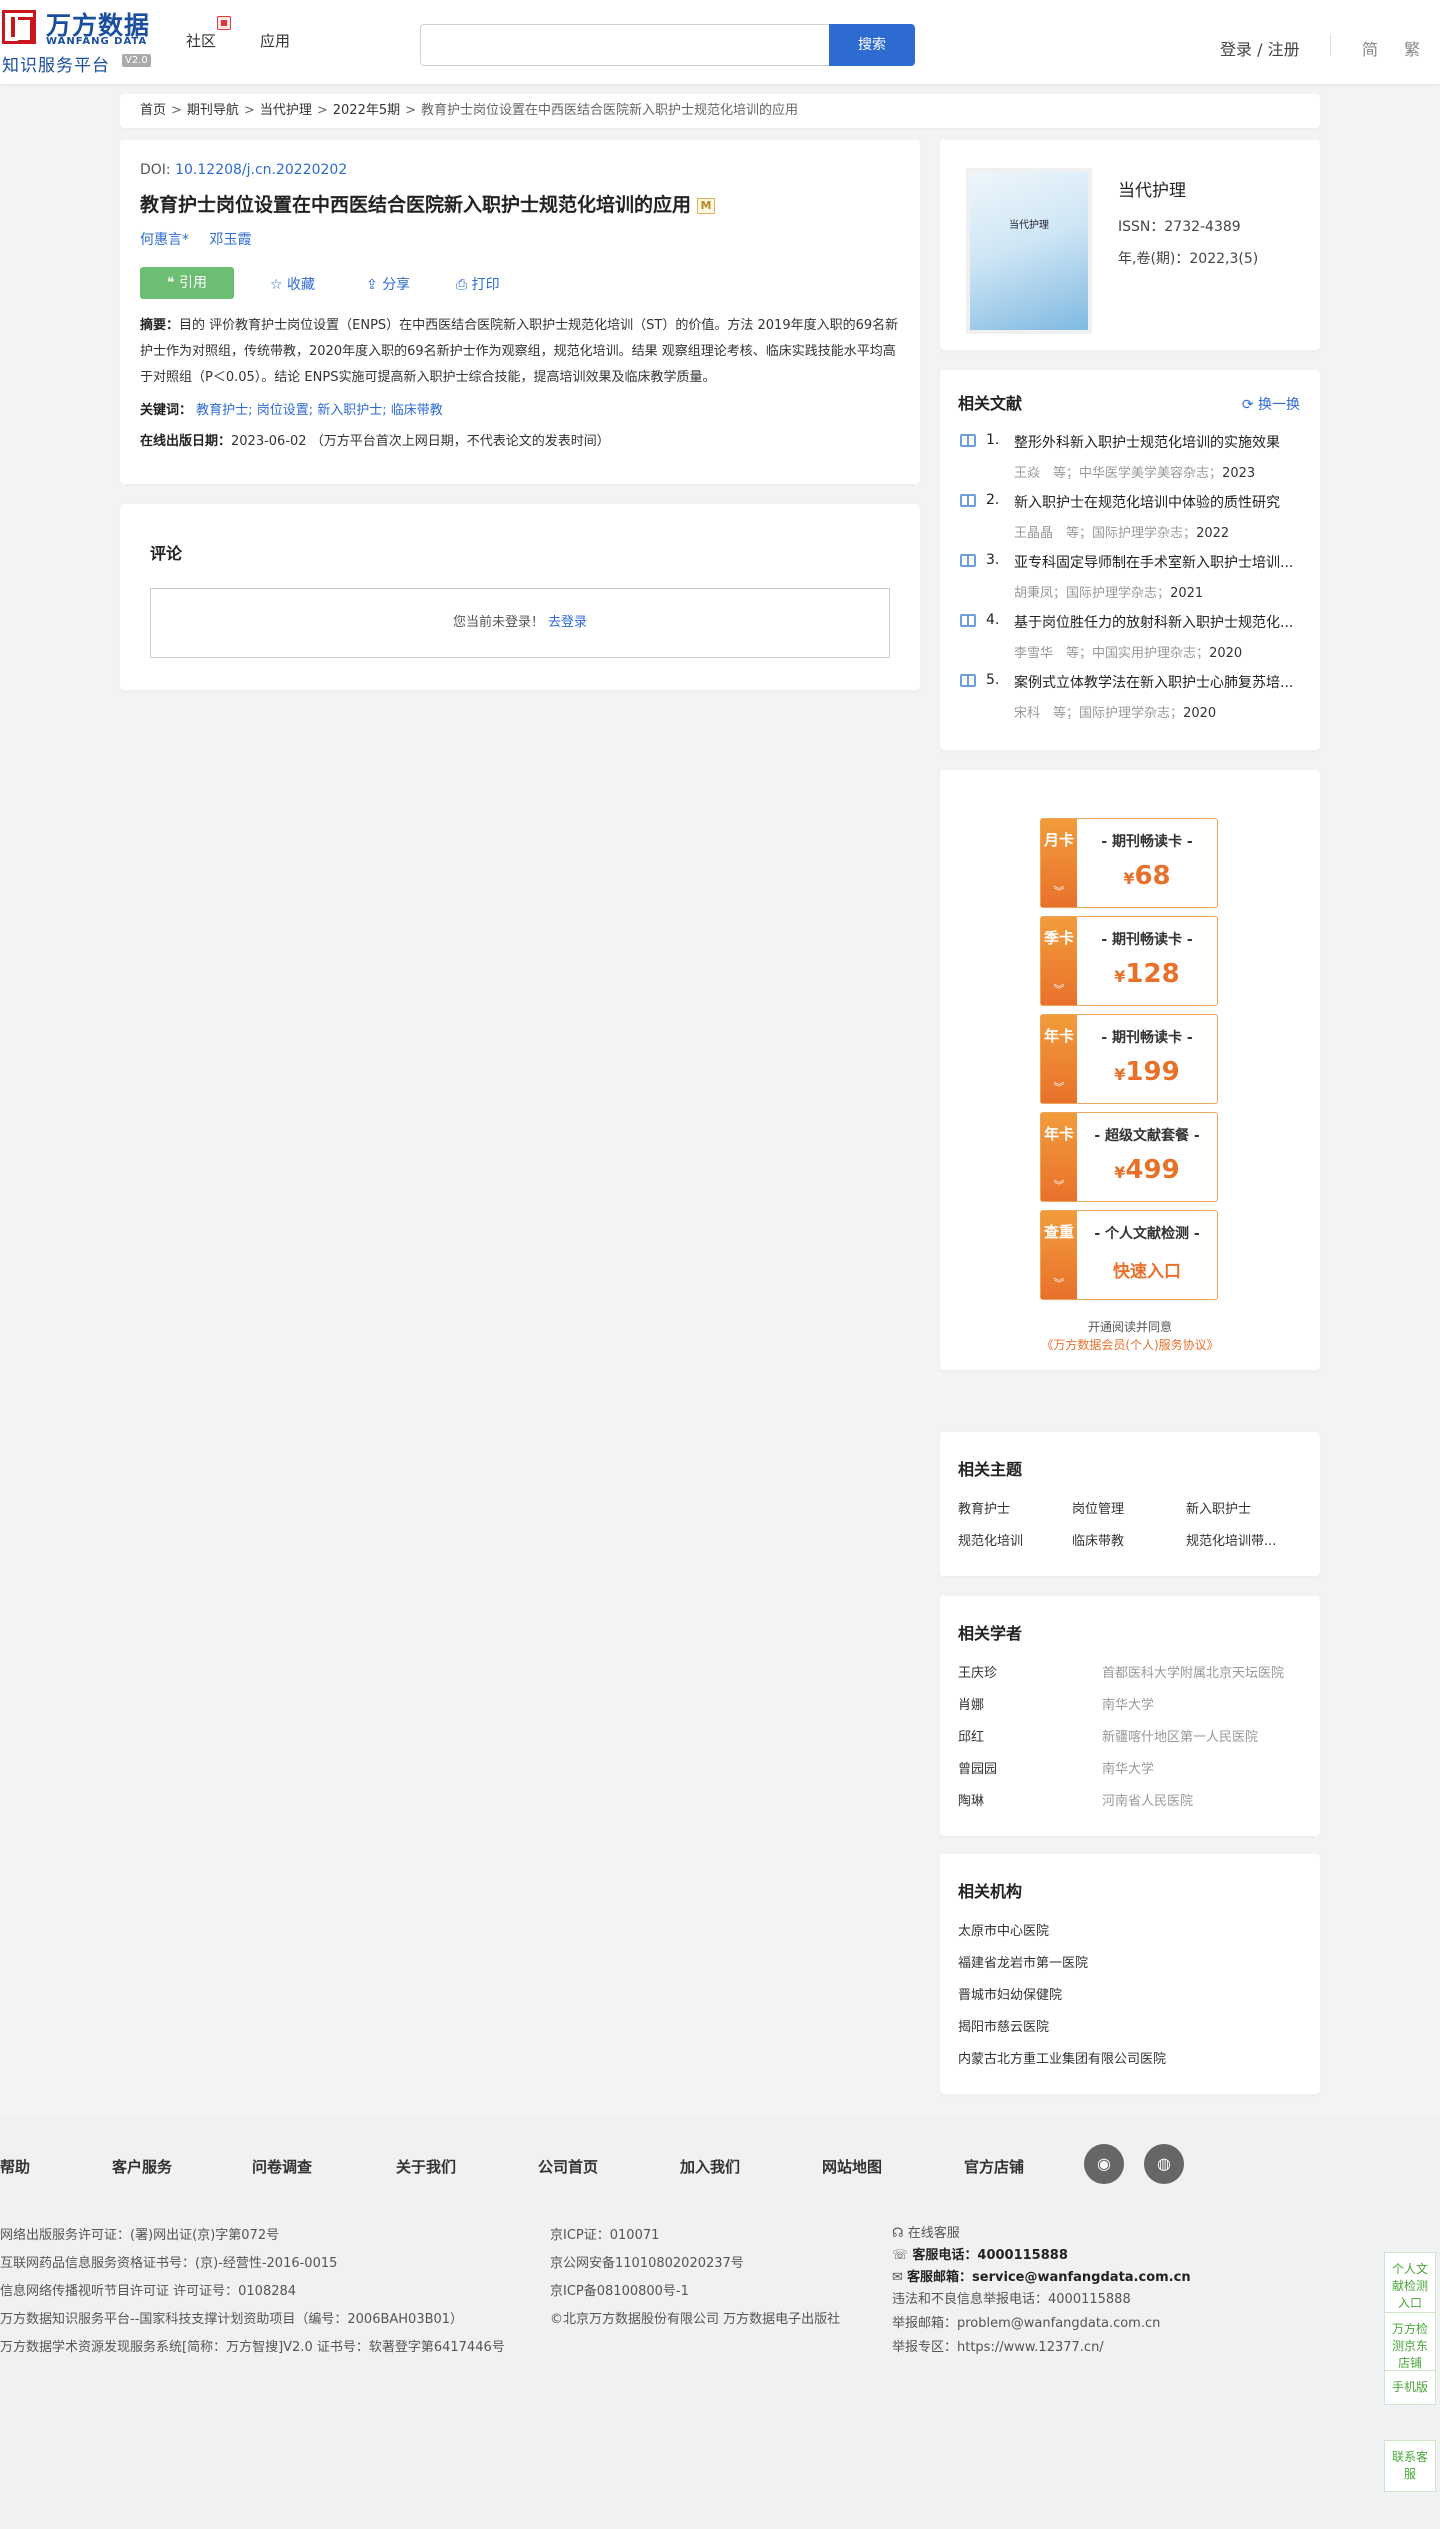  Describe the element at coordinates (852, 2166) in the screenshot. I see `footer-sitemap: 网站地图` at that location.